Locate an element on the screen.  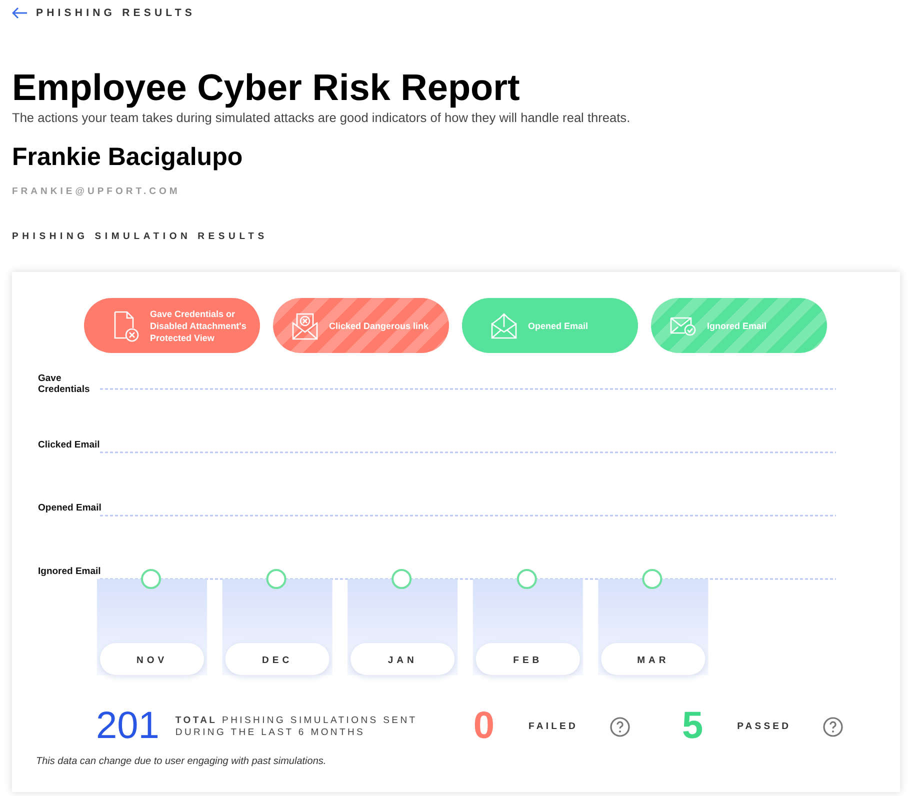
axis-label: Gave Credentials is located at coordinates (64, 384).